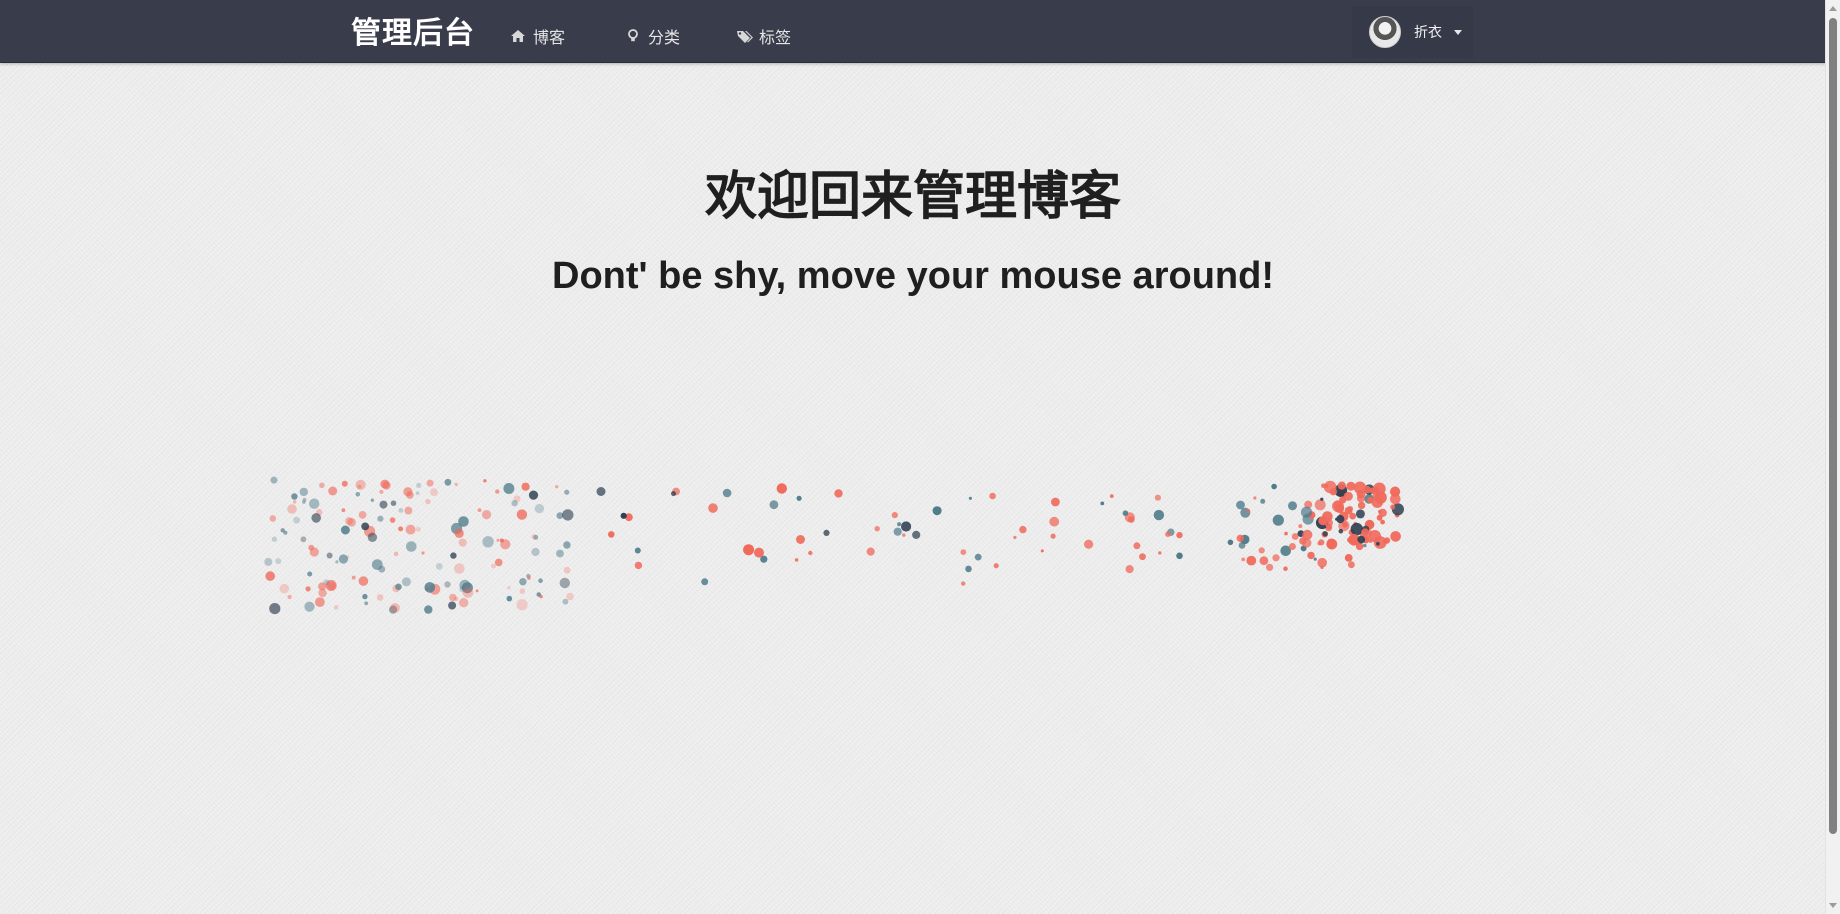 Image resolution: width=1840 pixels, height=914 pixels. What do you see at coordinates (1412, 32) in the screenshot?
I see `user-menu: 折衣` at bounding box center [1412, 32].